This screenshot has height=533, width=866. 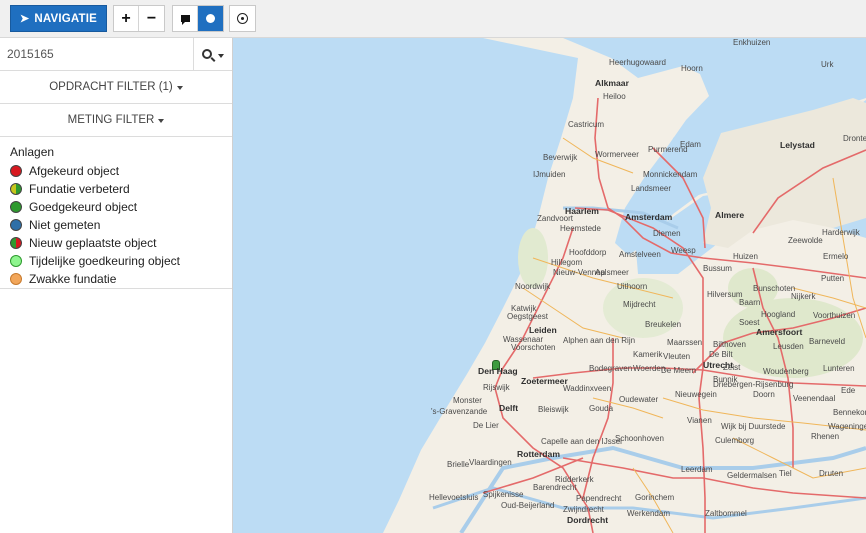 What do you see at coordinates (677, 356) in the screenshot?
I see `place-label: Vleuten` at bounding box center [677, 356].